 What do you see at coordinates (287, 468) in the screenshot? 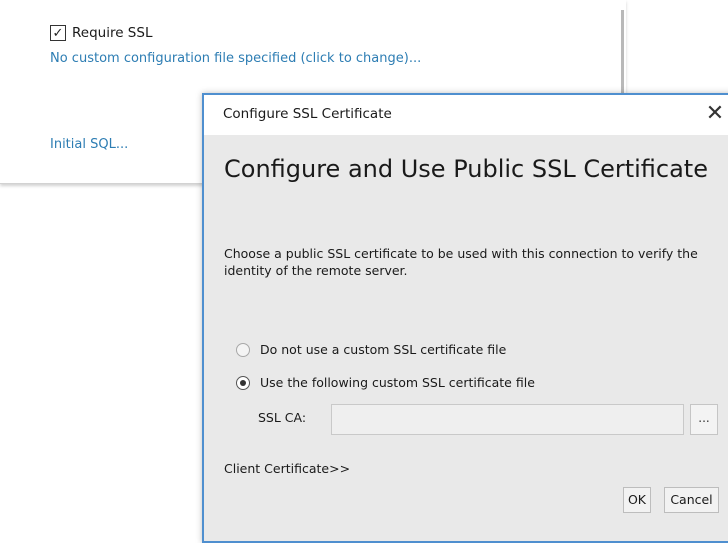
I see `client-certificate-toggle: Client Certificate>>` at bounding box center [287, 468].